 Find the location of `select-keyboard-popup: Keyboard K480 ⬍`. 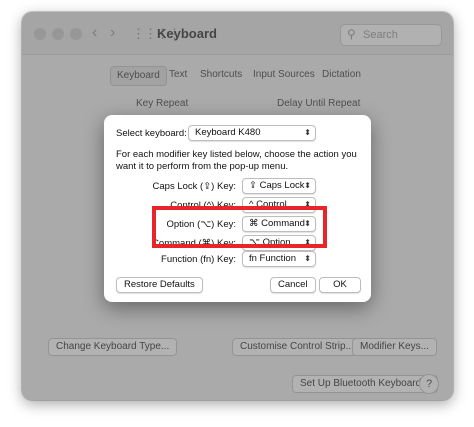

select-keyboard-popup: Keyboard K480 ⬍ is located at coordinates (252, 133).